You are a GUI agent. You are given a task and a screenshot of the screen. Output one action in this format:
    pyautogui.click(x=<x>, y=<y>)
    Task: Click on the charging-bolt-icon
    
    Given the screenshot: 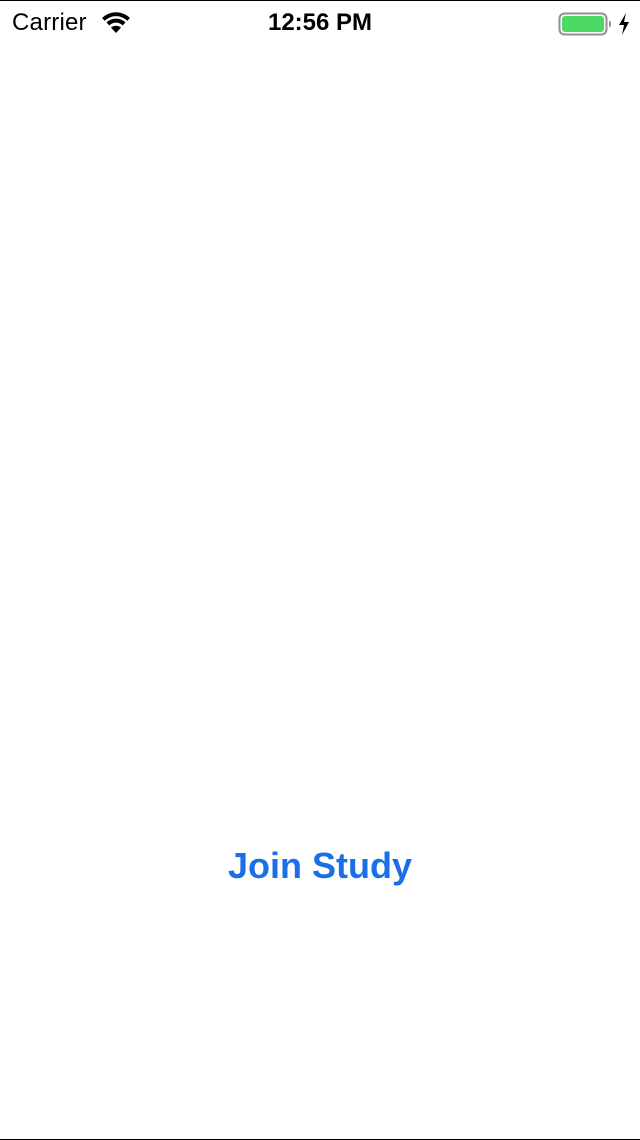 What is the action you would take?
    pyautogui.click(x=624, y=24)
    